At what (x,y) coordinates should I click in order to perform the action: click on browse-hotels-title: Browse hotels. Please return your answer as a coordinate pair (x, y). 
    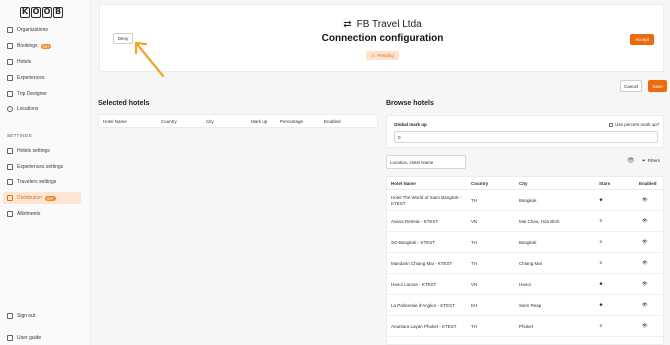
    Looking at the image, I should click on (410, 103).